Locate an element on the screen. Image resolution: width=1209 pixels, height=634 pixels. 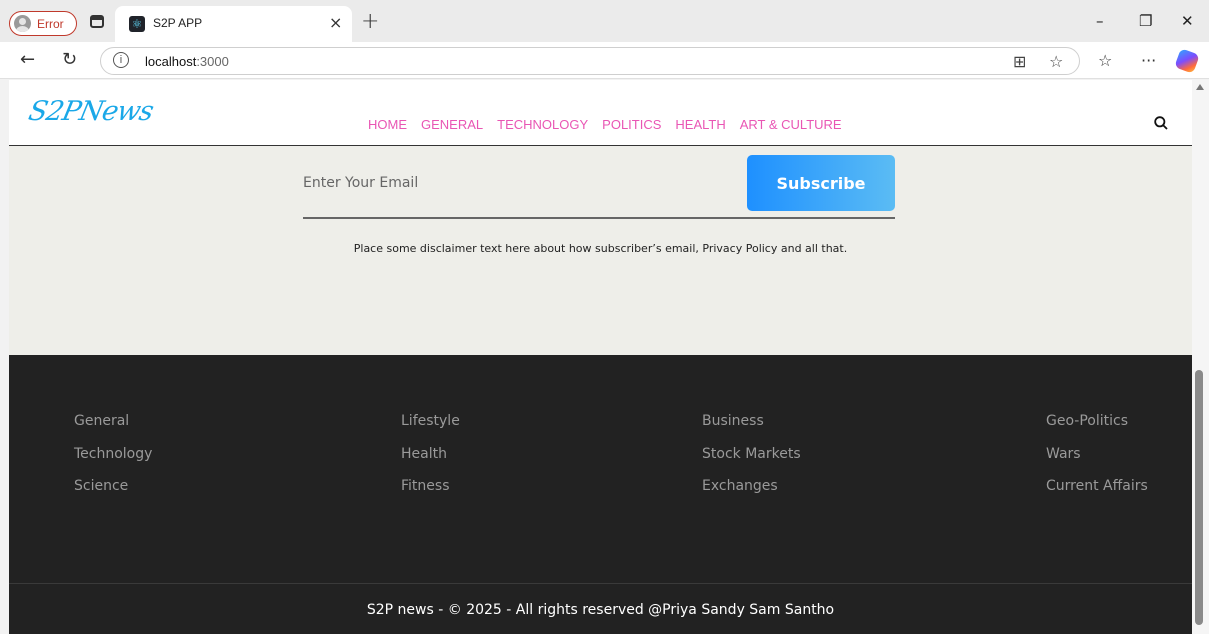
url-text: localhost:3000 is located at coordinates (187, 61).